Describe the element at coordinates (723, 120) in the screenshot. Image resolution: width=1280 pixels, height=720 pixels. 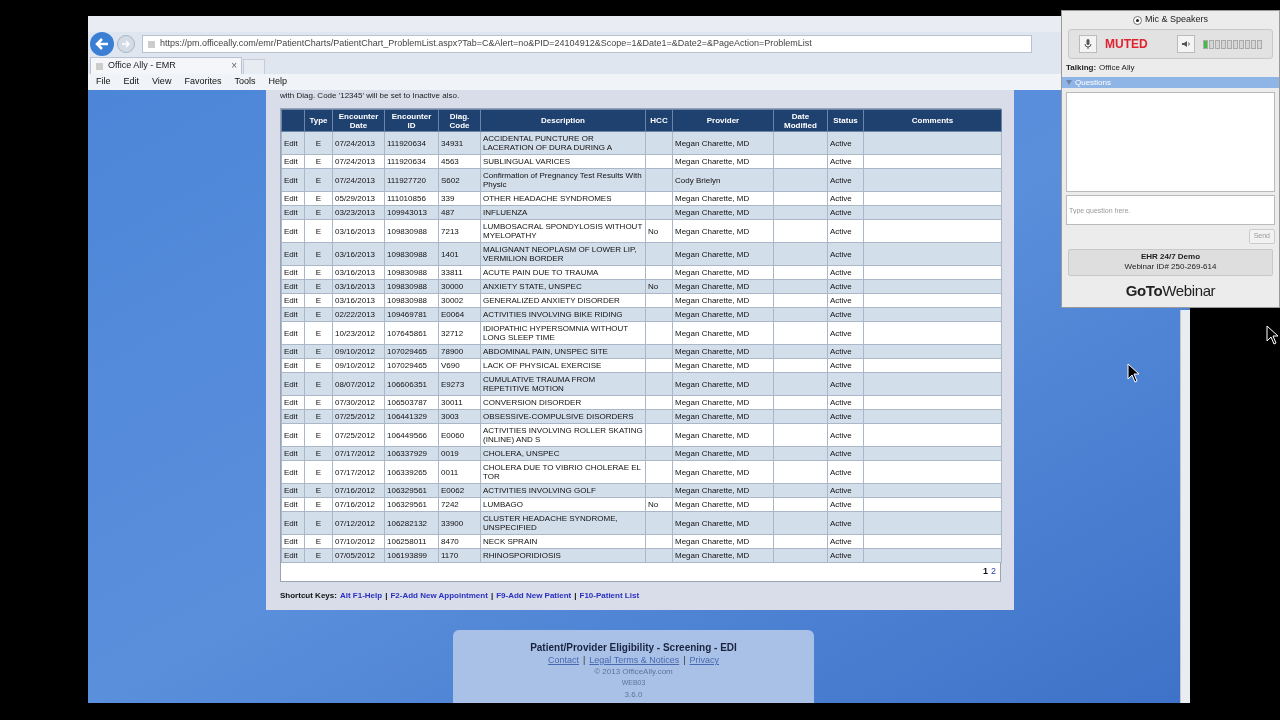
I see `column-header: Provider` at that location.